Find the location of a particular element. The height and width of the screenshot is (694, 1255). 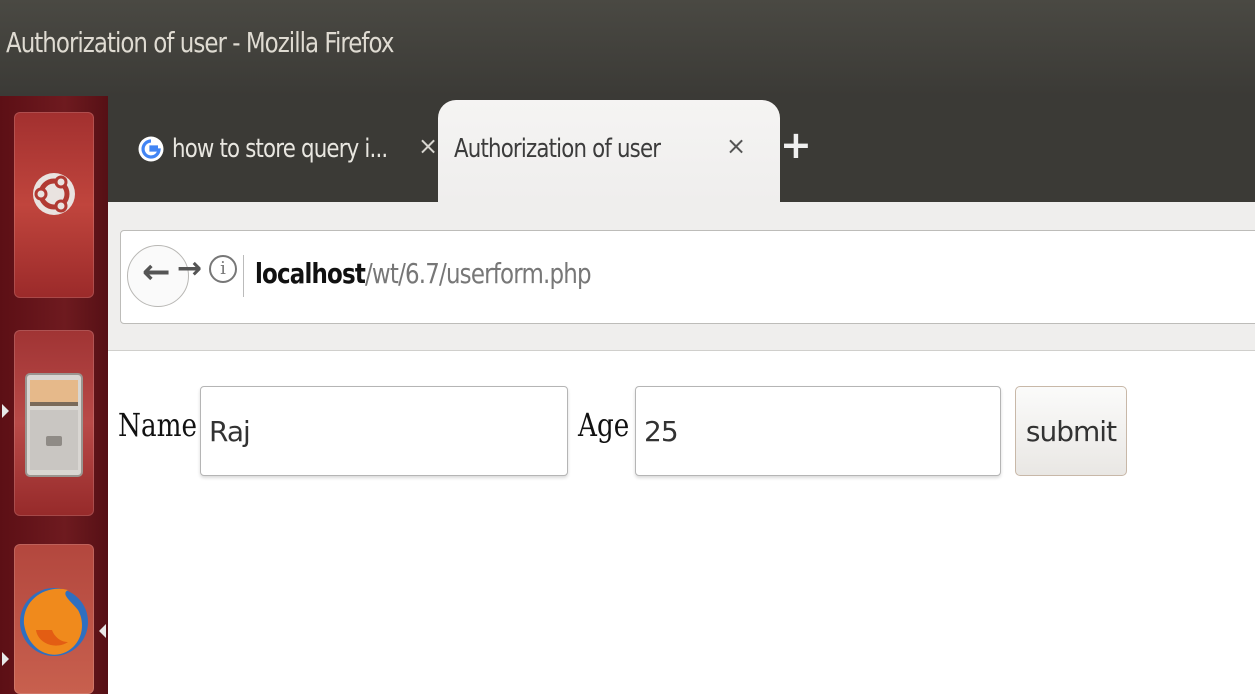

window-titlebar: Authorization of user - Mozilla Firefox is located at coordinates (627, 48).